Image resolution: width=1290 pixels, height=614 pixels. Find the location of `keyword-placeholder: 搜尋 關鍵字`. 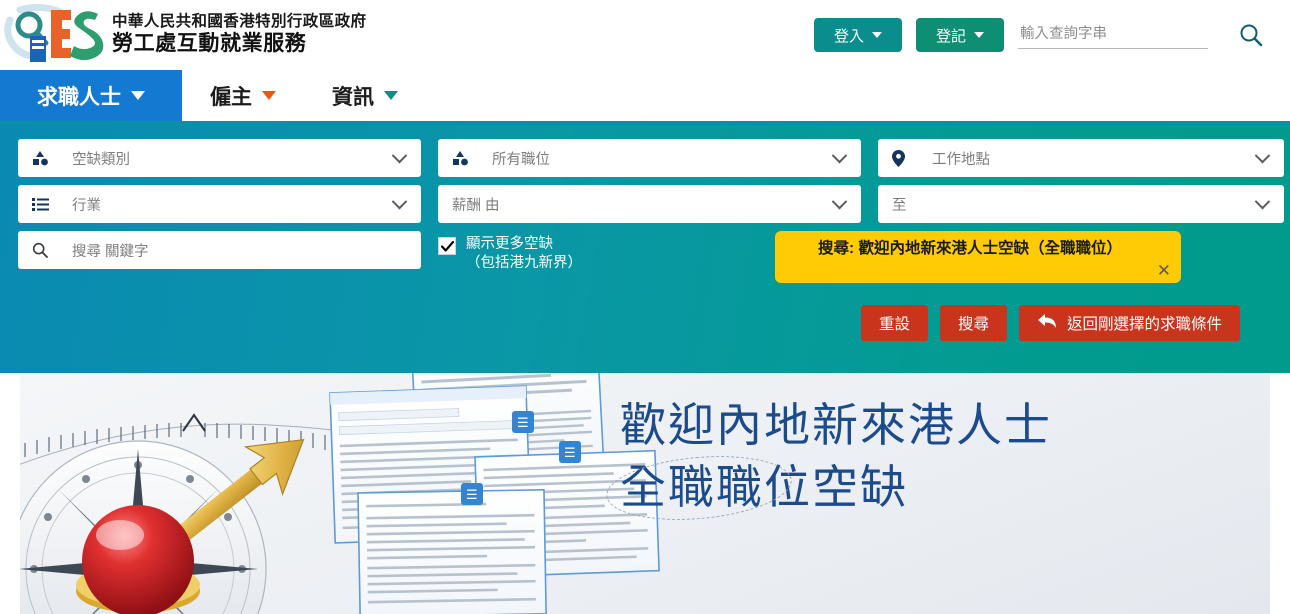

keyword-placeholder: 搜尋 關鍵字 is located at coordinates (110, 251).